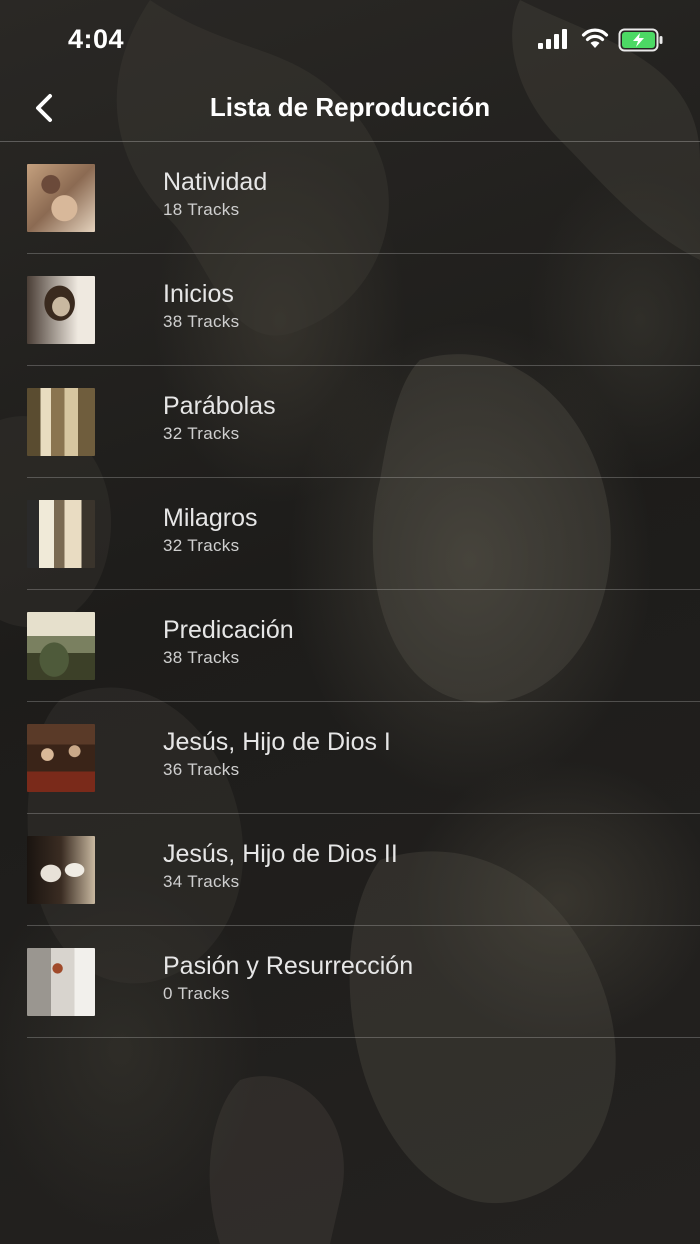 Image resolution: width=700 pixels, height=1244 pixels. Describe the element at coordinates (201, 769) in the screenshot. I see `playlist-track-count: 36 Tracks` at that location.